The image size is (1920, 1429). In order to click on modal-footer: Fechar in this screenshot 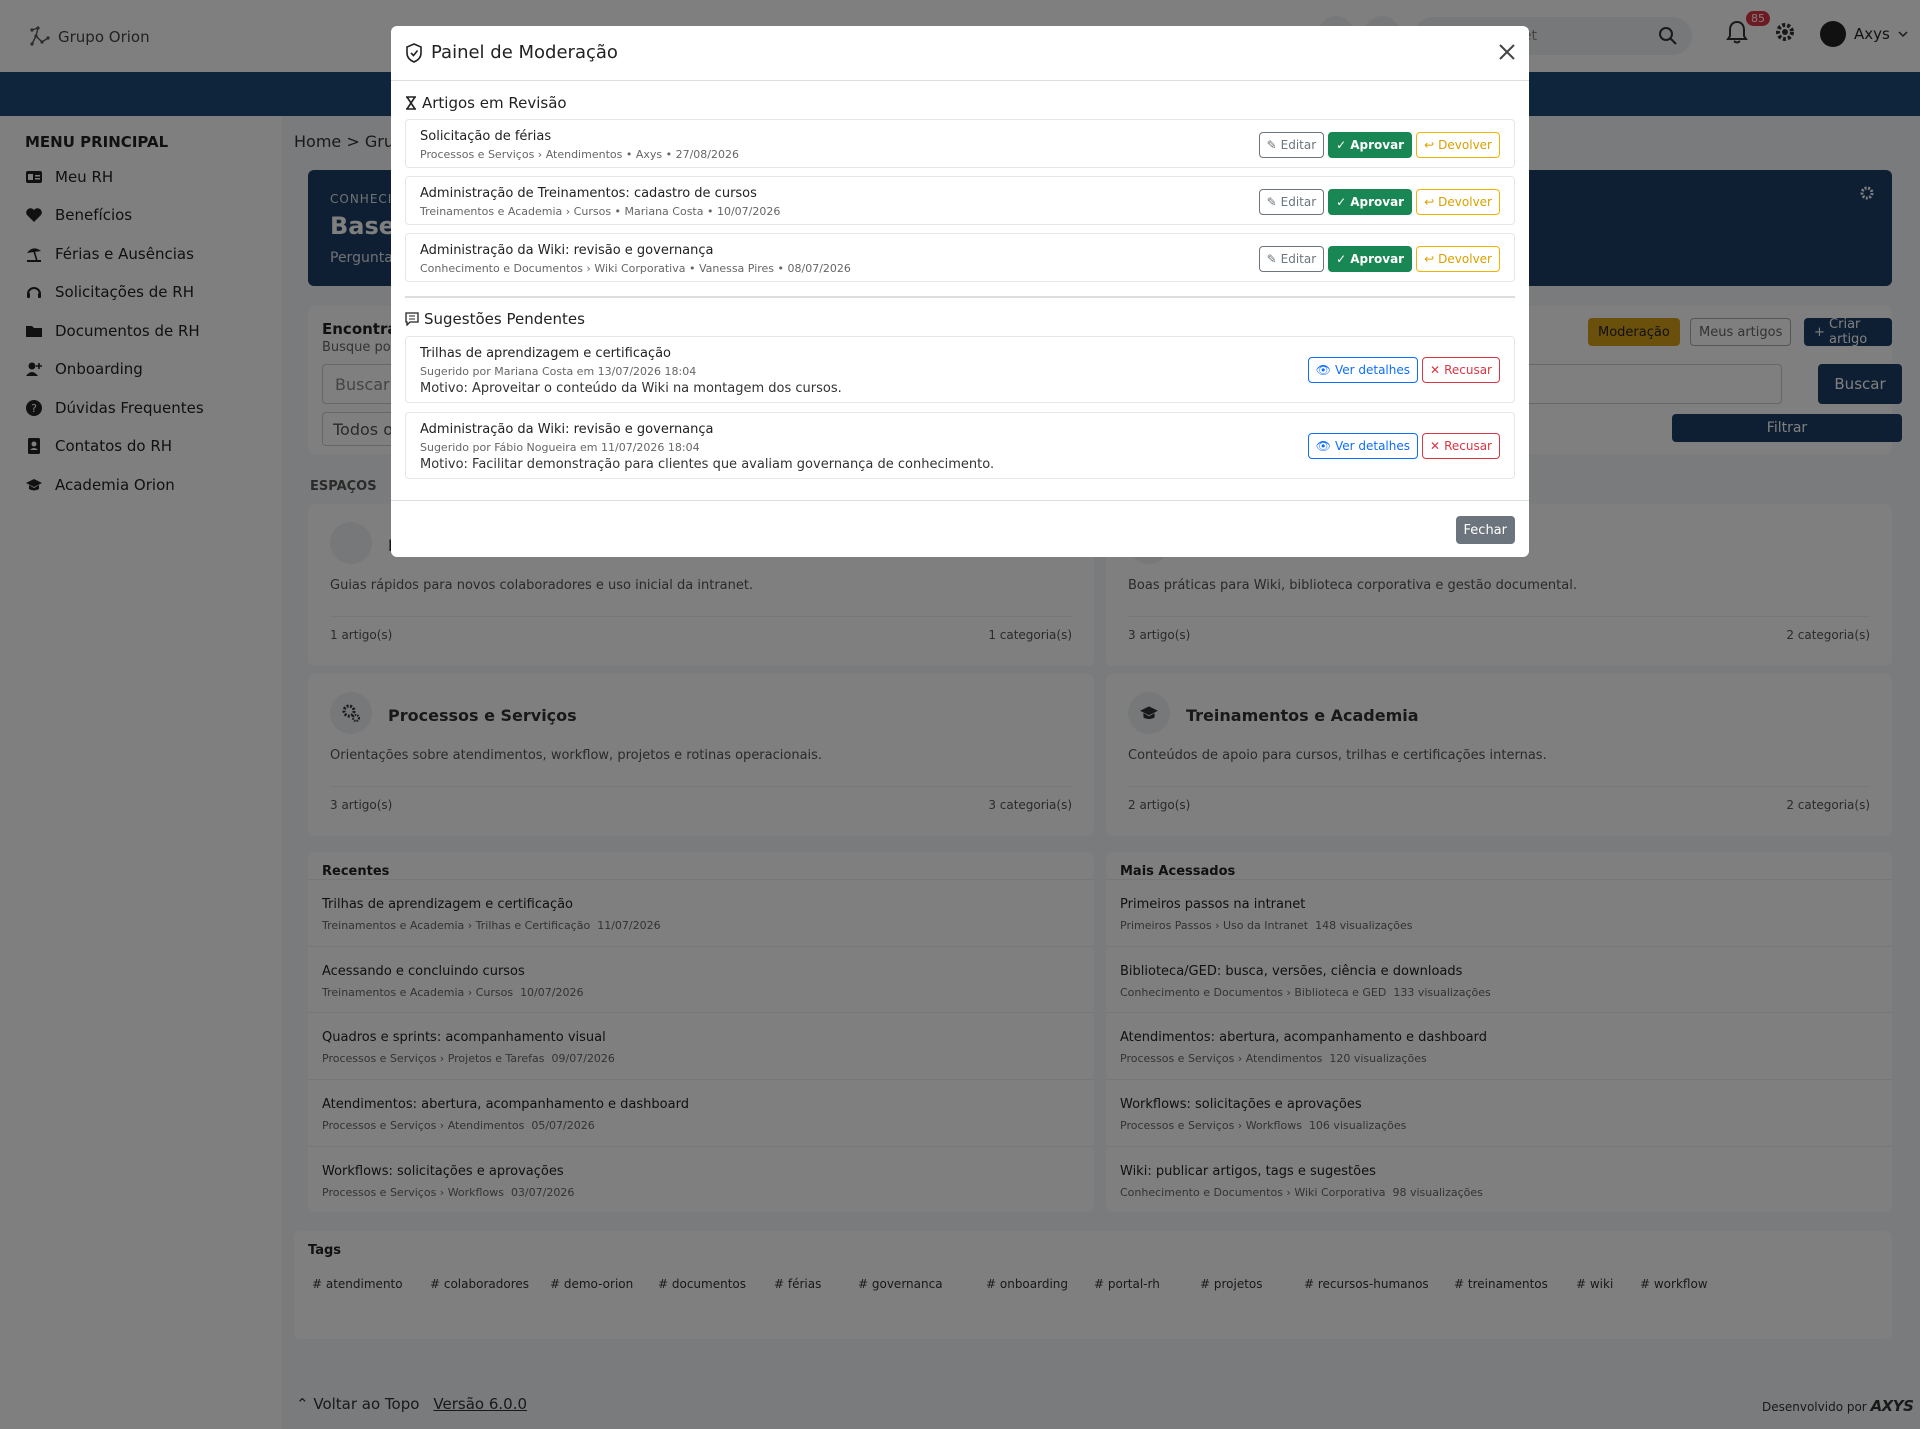, I will do `click(960, 528)`.